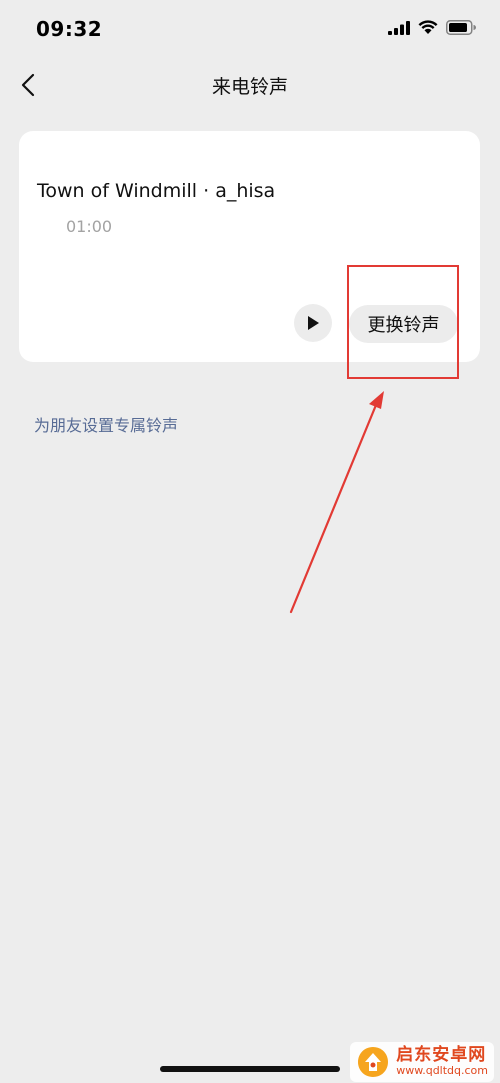  Describe the element at coordinates (250, 30) in the screenshot. I see `status-bar: 09:32` at that location.